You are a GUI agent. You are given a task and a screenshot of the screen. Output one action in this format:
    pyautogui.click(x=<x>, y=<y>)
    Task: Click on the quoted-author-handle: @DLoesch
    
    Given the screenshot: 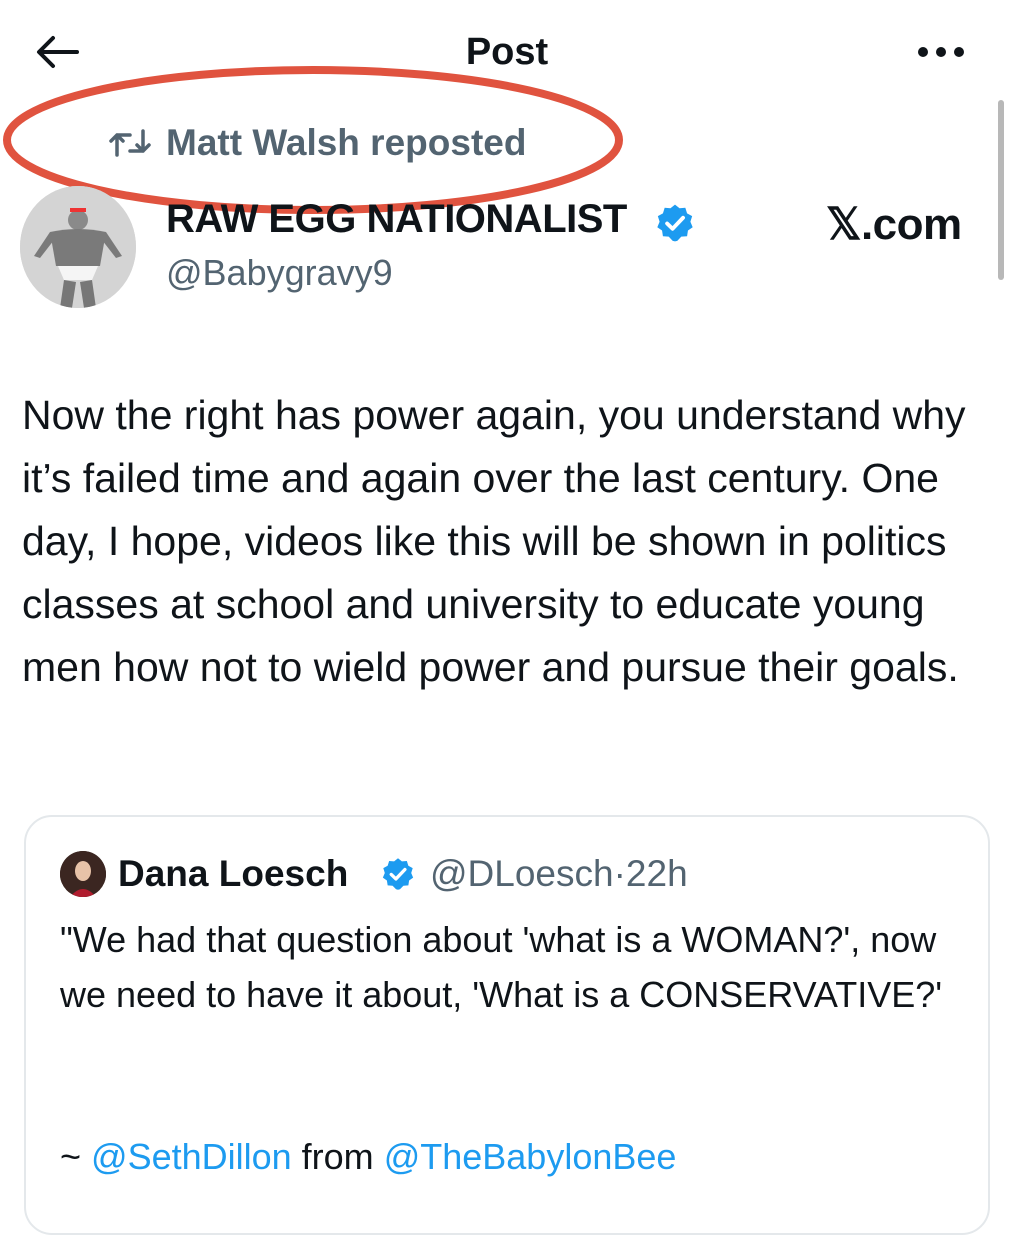 What is the action you would take?
    pyautogui.click(x=522, y=873)
    